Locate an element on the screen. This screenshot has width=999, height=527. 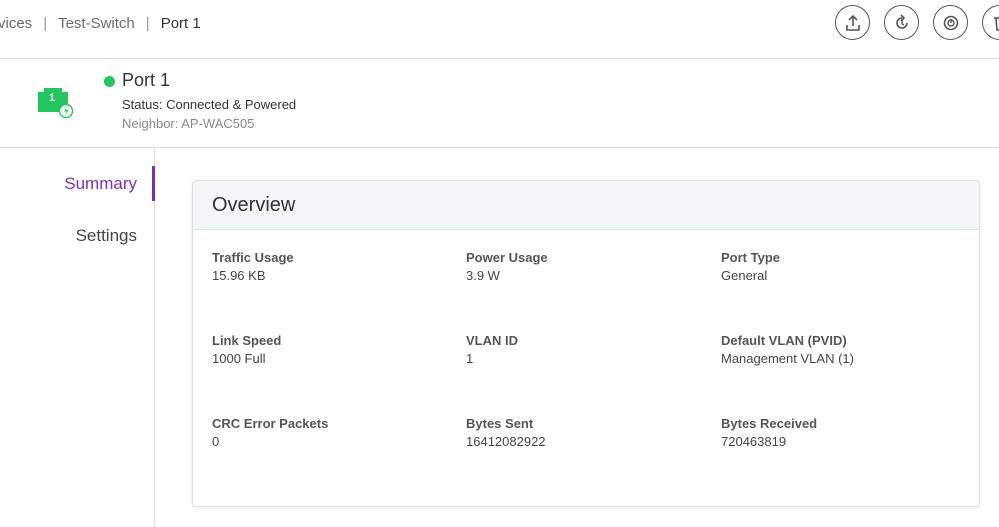
metric-default-vlan: Default VLAN (PVID) Management VLAN (1) is located at coordinates (841, 350).